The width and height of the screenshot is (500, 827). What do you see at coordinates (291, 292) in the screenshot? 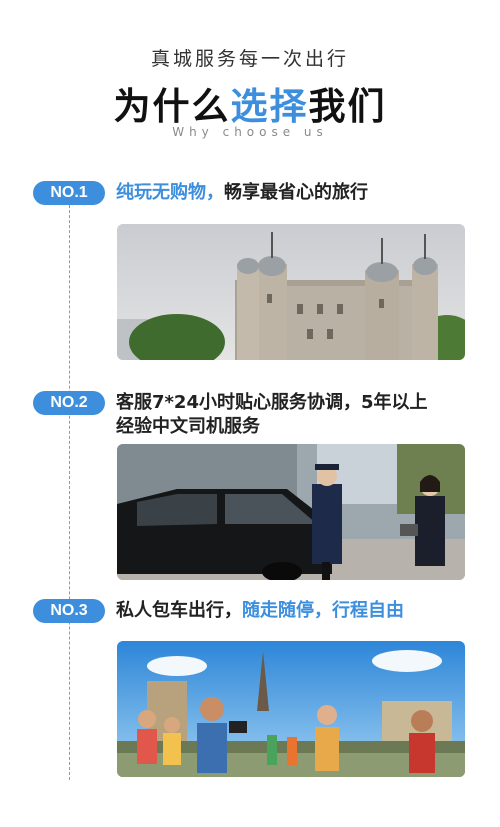
I see `tower-of-london-photo` at bounding box center [291, 292].